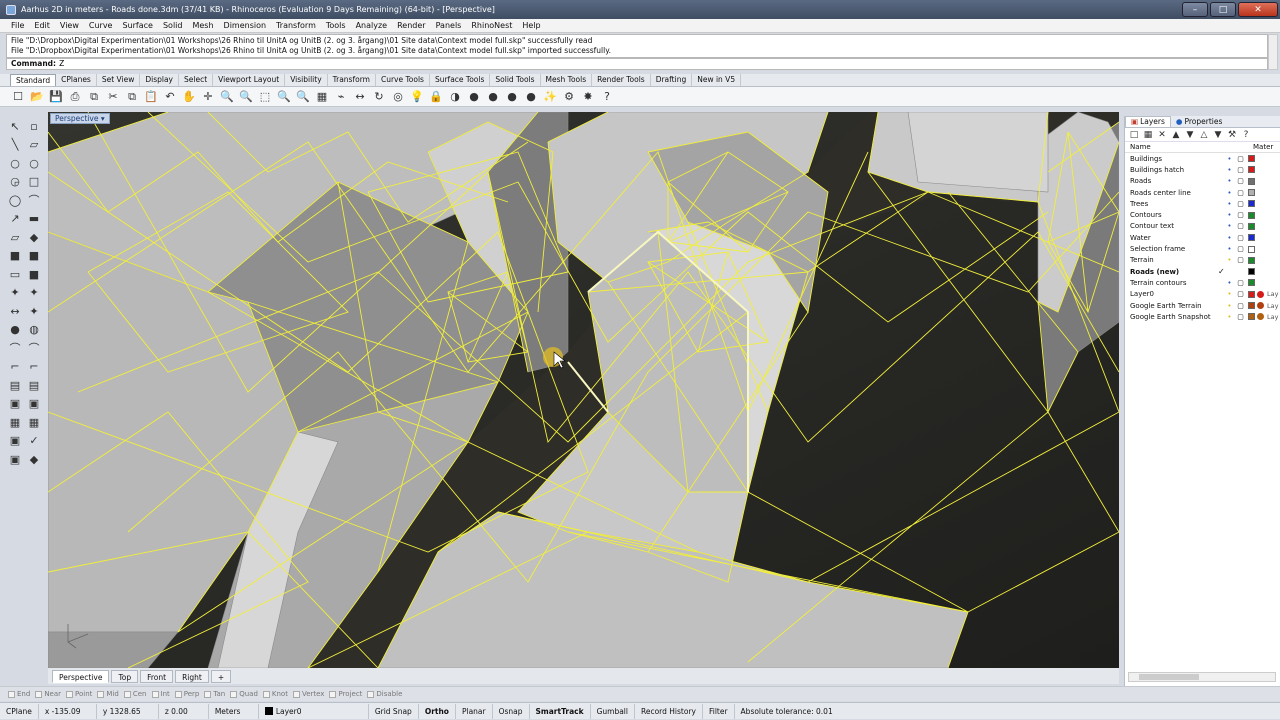 This screenshot has width=1280, height=720. What do you see at coordinates (1202, 169) in the screenshot?
I see `layer-row: Buildings hatch • ▢` at bounding box center [1202, 169].